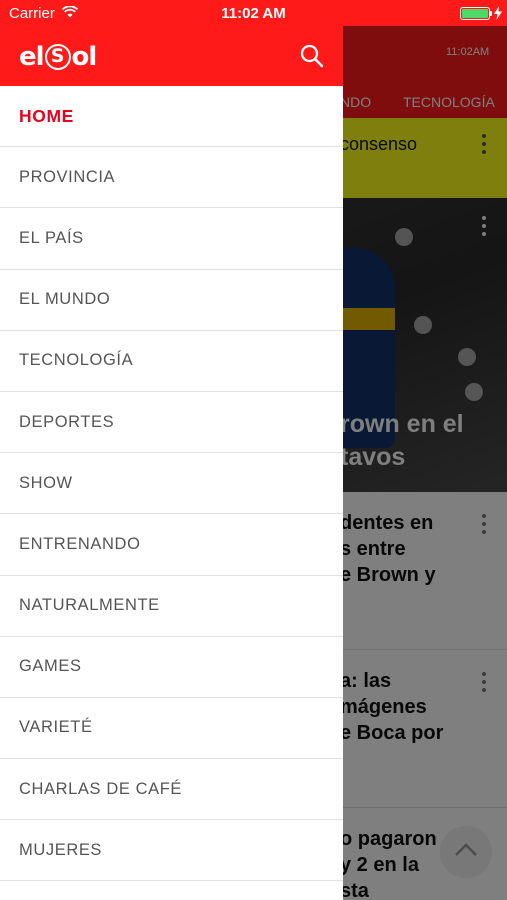  I want to click on menu-item-provincia: PROVINCIA, so click(171, 178).